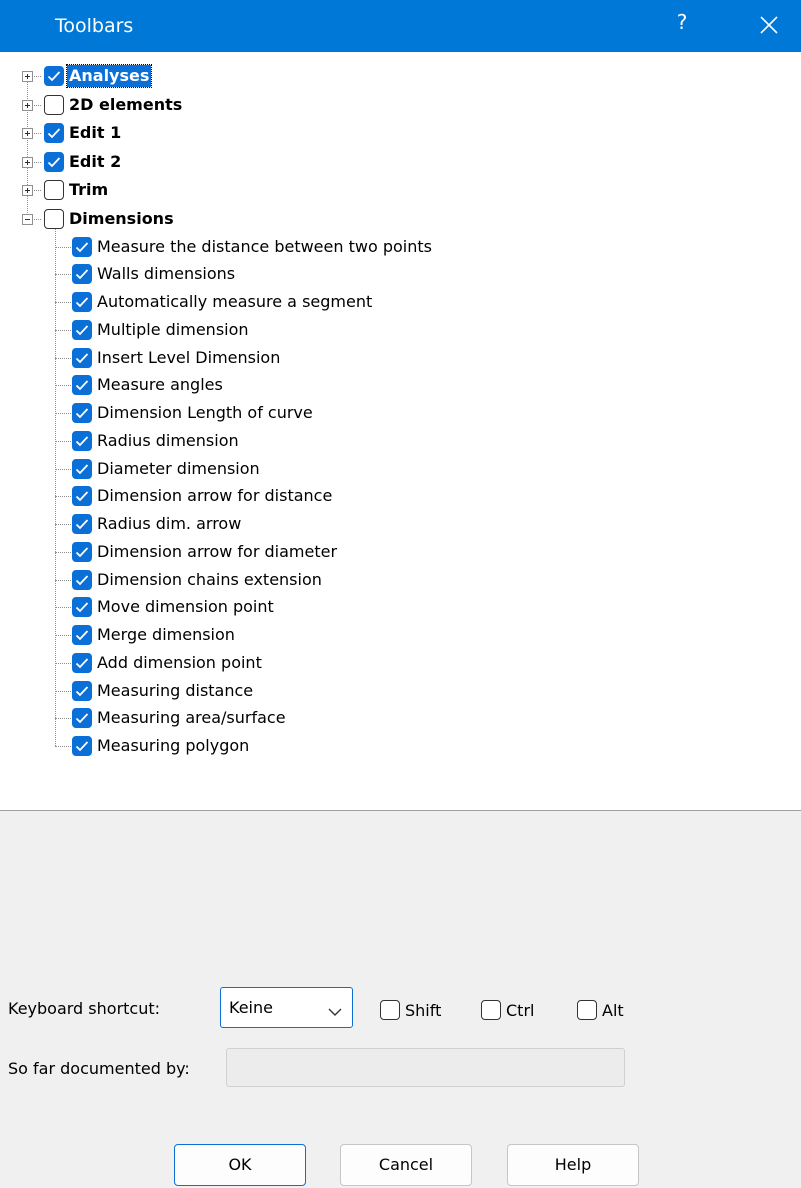 This screenshot has height=1188, width=801. What do you see at coordinates (169, 524) in the screenshot?
I see `tree-item-label: Radius dim. arrow` at bounding box center [169, 524].